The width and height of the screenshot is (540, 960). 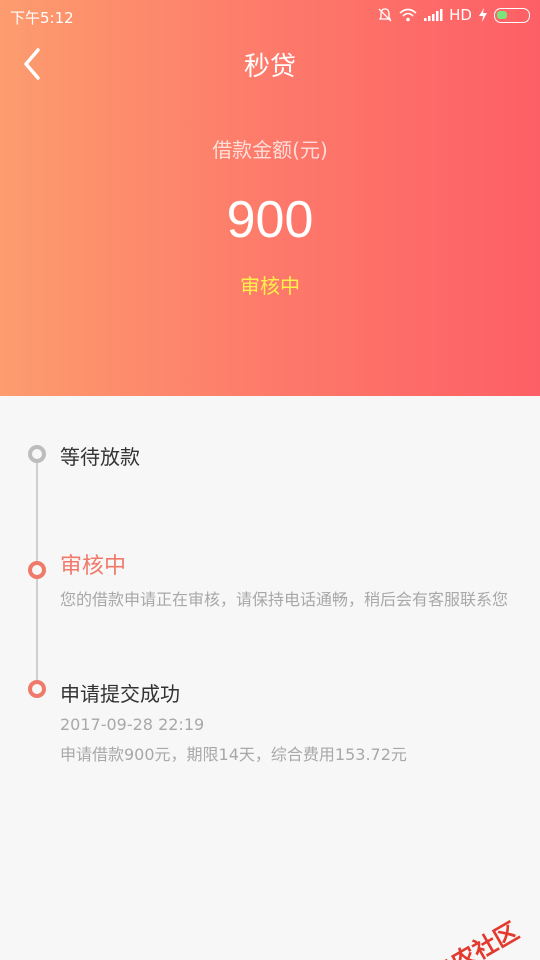 What do you see at coordinates (512, 15) in the screenshot?
I see `battery-icon` at bounding box center [512, 15].